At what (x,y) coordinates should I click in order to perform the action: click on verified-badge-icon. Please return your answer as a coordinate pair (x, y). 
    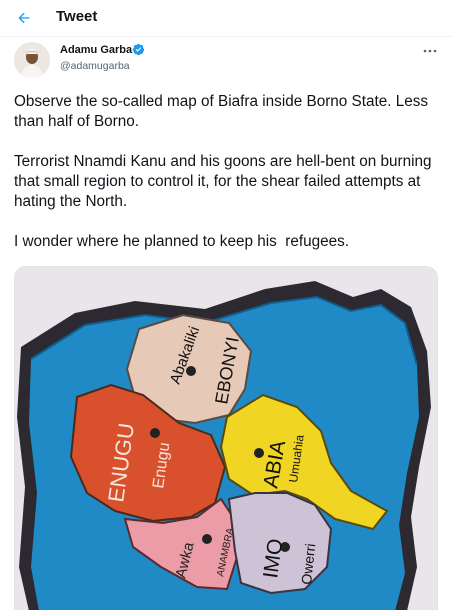
    Looking at the image, I should click on (138, 49).